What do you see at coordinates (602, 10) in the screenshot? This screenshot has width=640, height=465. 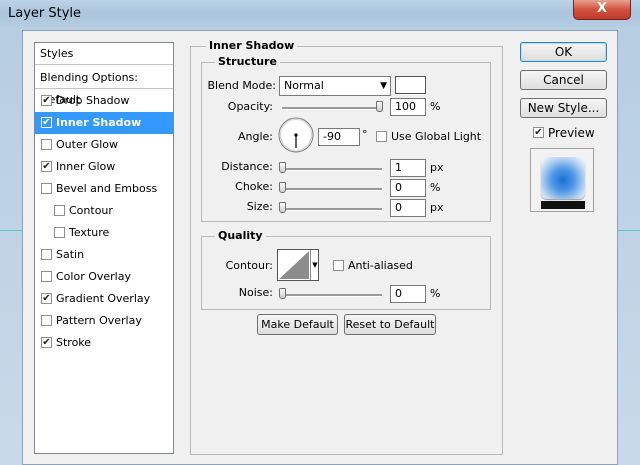 I see `close-button: X` at bounding box center [602, 10].